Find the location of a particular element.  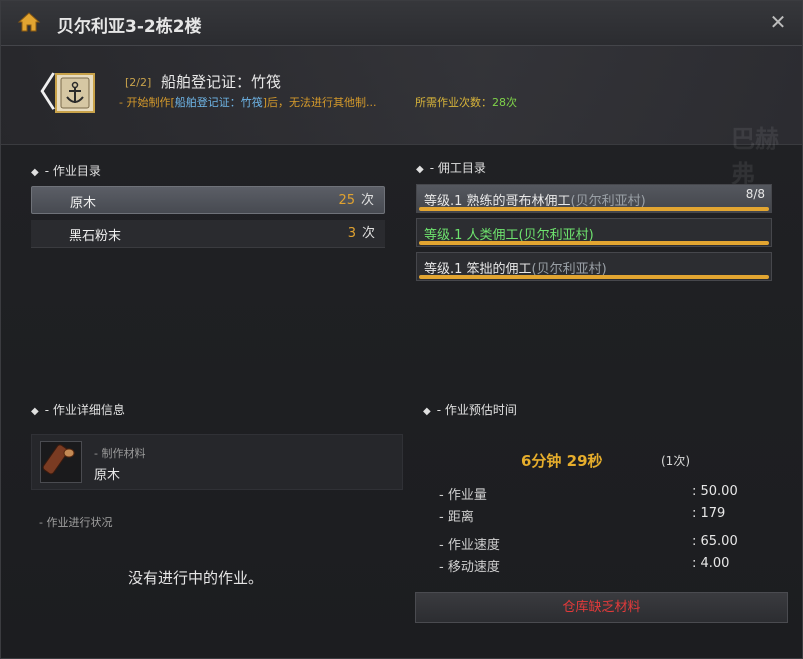

required-count: 所需作业次数：28次 is located at coordinates (466, 102).